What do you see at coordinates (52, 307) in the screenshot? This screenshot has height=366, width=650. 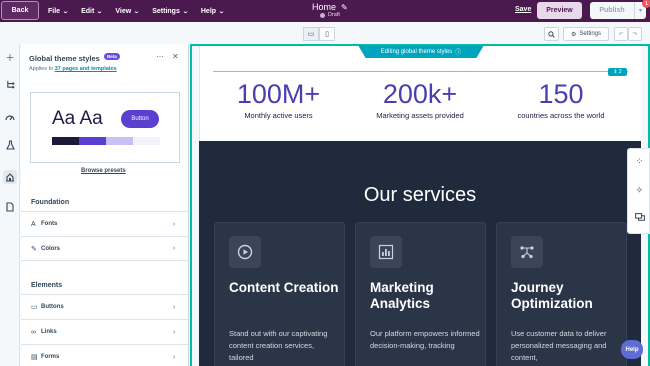 I see `buttons-label: Buttons` at bounding box center [52, 307].